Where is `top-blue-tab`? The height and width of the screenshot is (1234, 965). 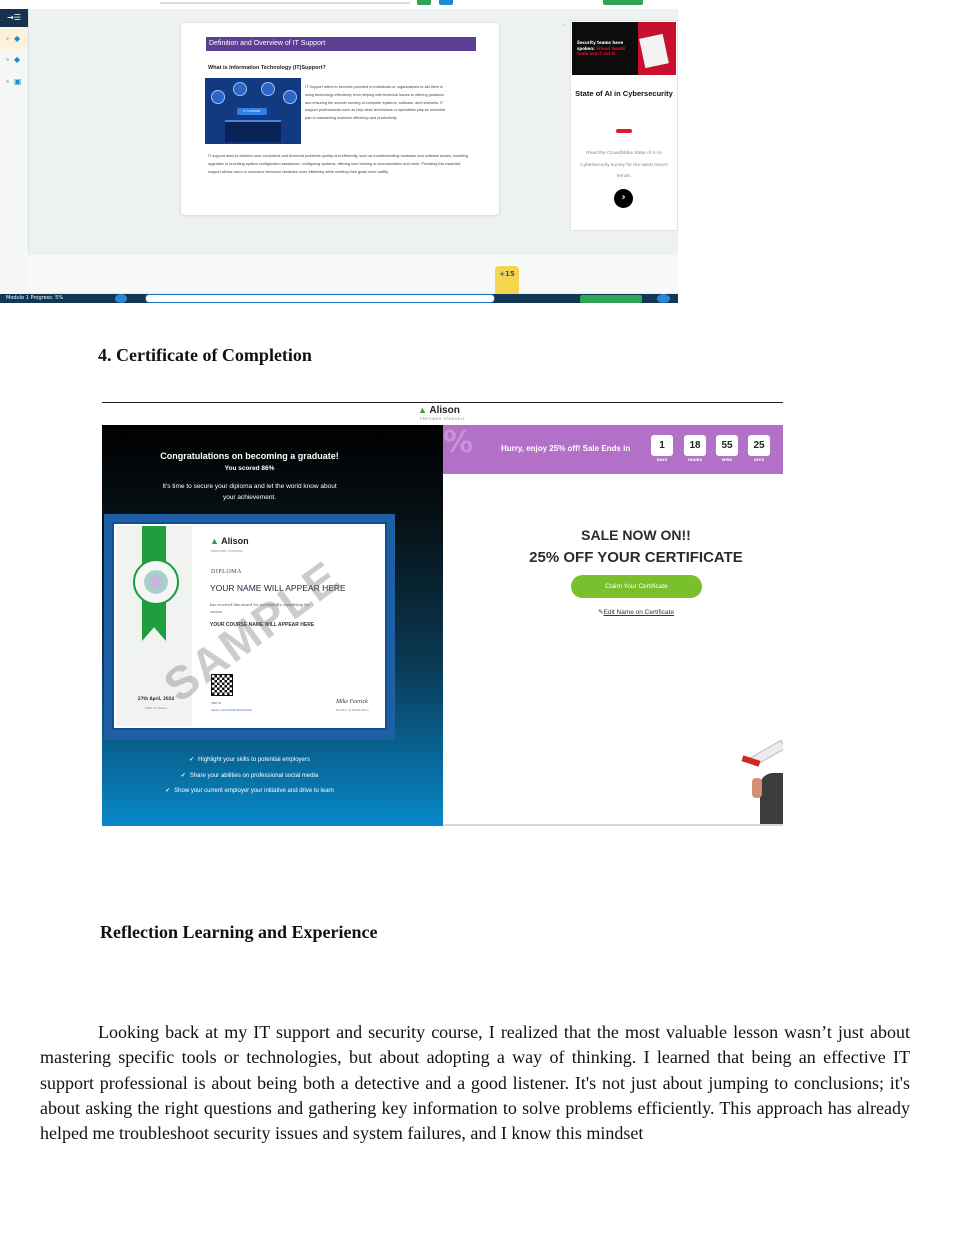
top-blue-tab is located at coordinates (446, 2).